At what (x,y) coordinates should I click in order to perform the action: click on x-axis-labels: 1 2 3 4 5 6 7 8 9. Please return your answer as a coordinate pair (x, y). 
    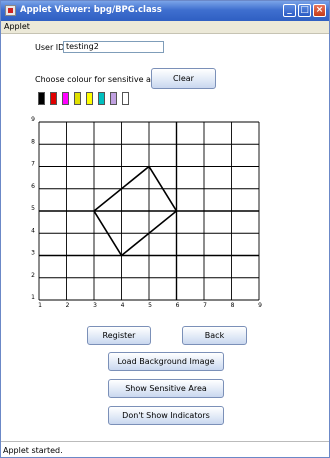
    Looking at the image, I should click on (150, 305).